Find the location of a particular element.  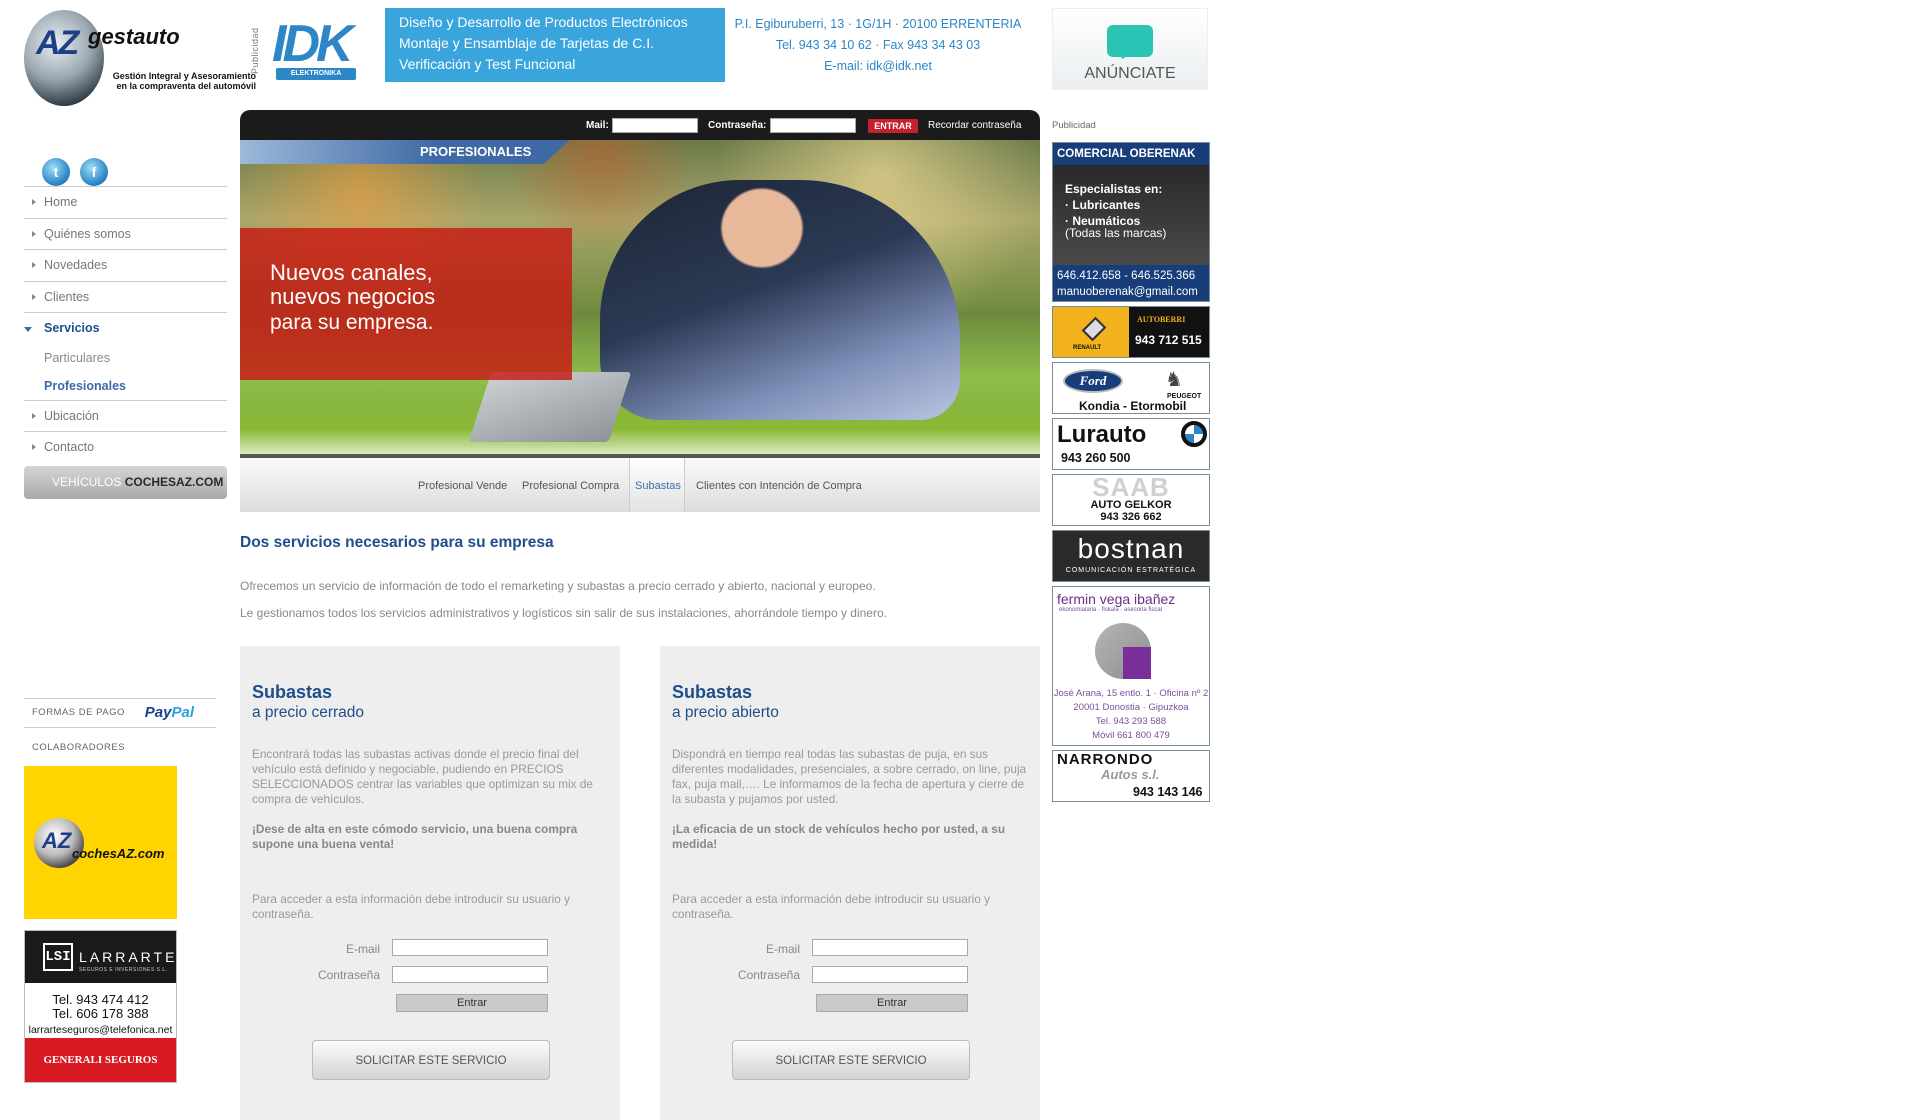

payment-label: FORMAS DE PAGO is located at coordinates (78, 712).